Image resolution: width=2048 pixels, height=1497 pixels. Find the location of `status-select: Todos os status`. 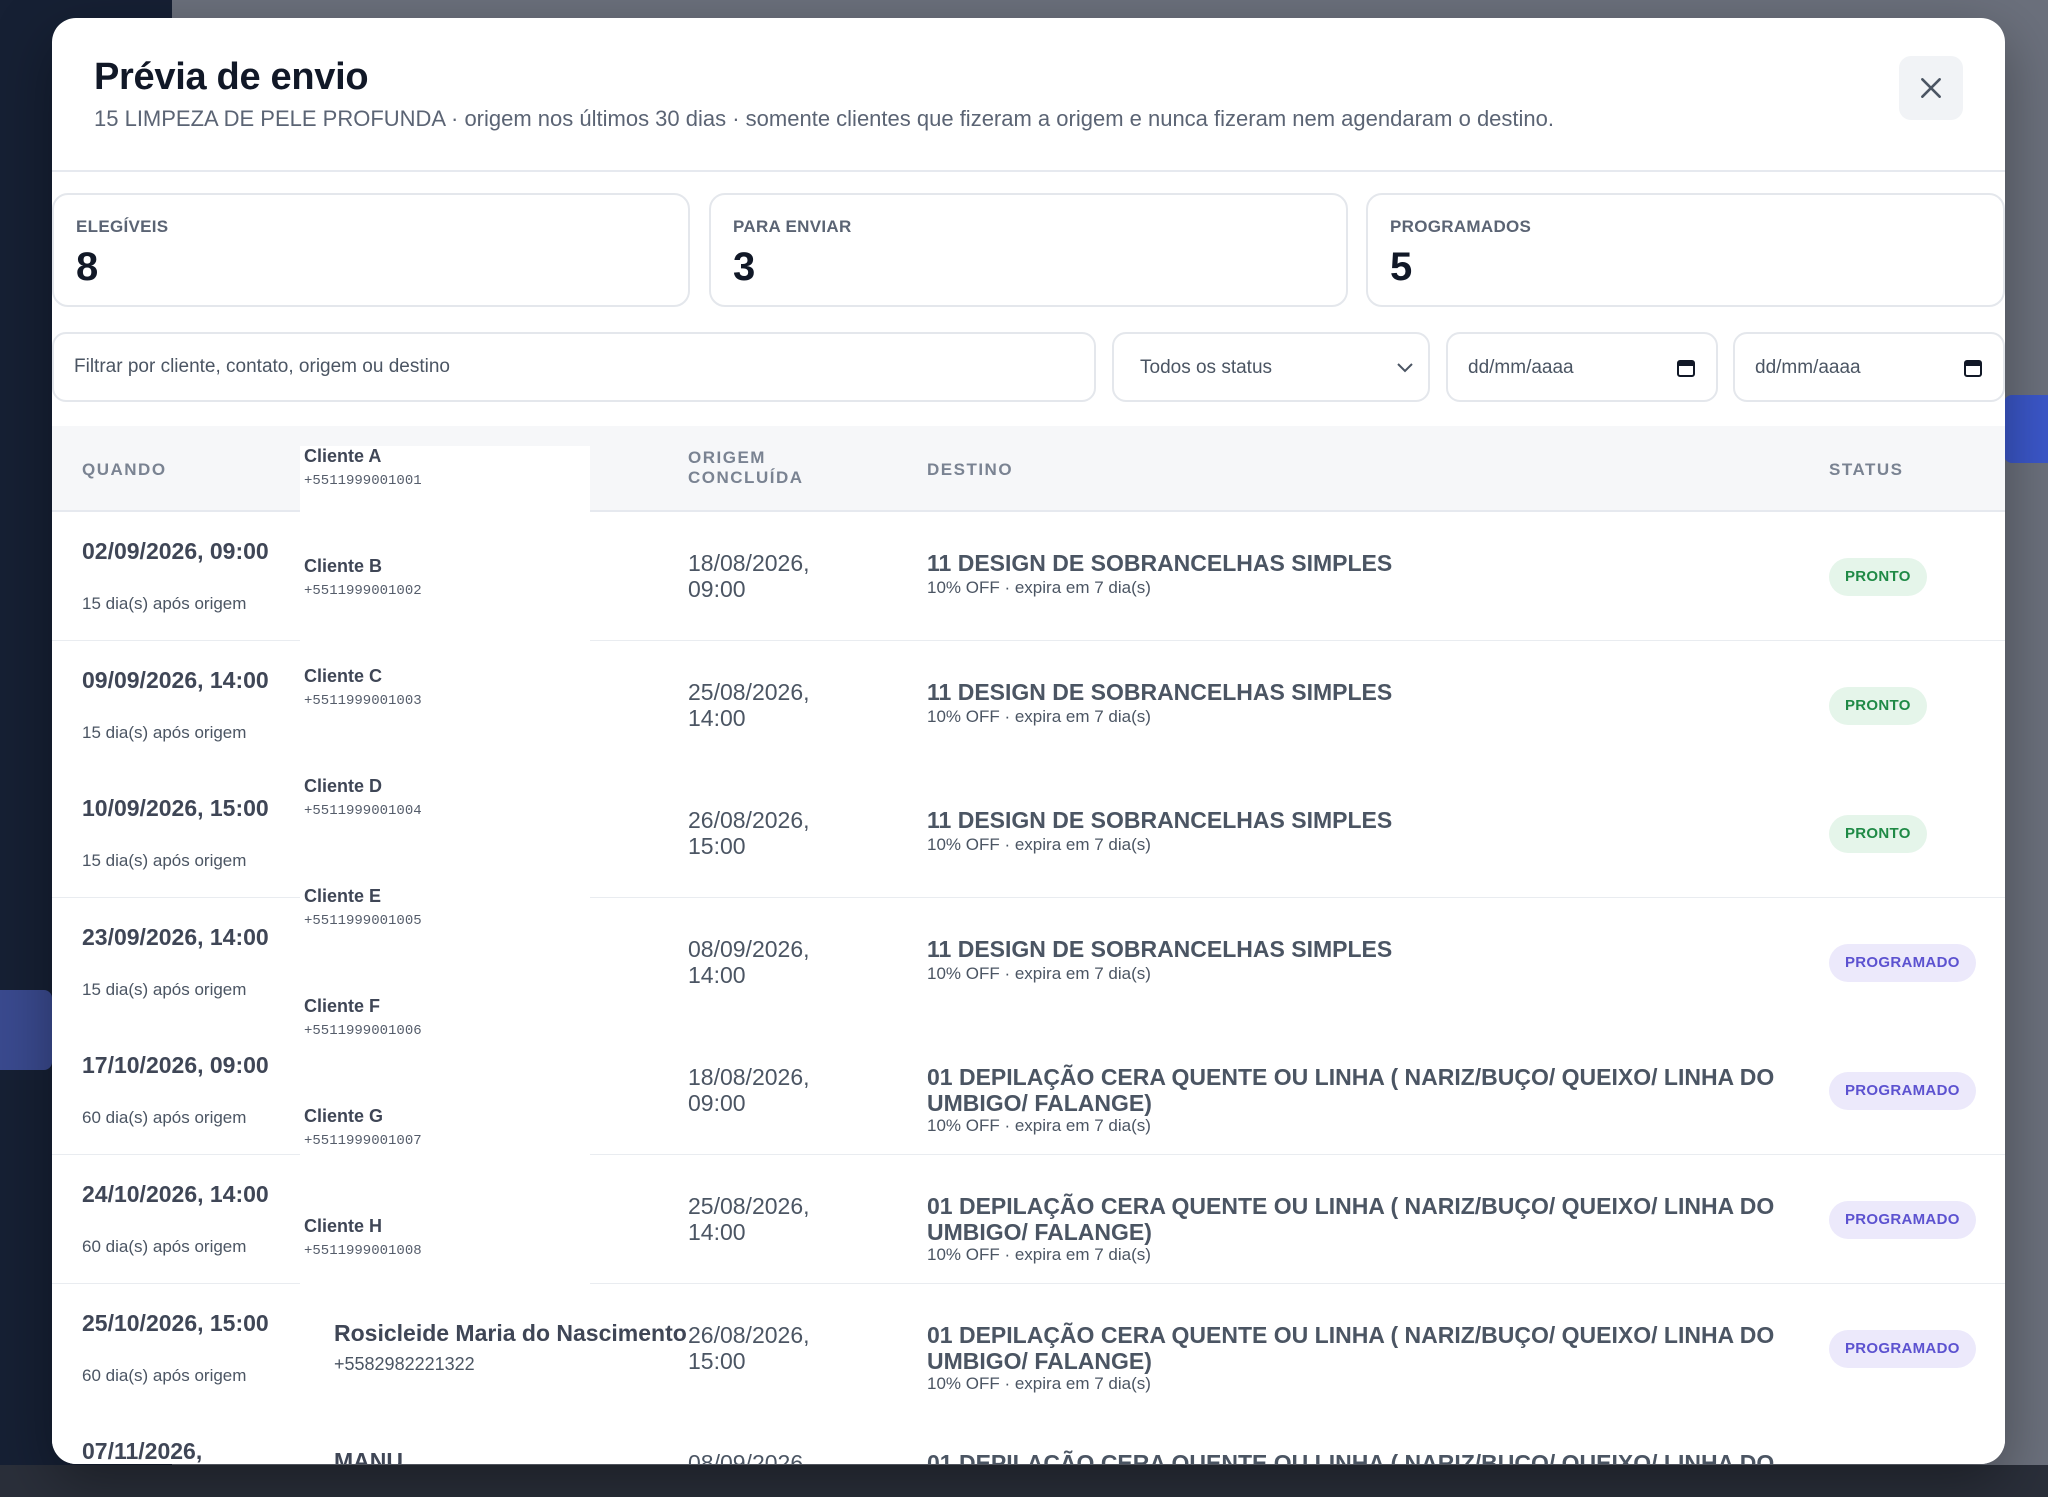

status-select: Todos os status is located at coordinates (1271, 367).